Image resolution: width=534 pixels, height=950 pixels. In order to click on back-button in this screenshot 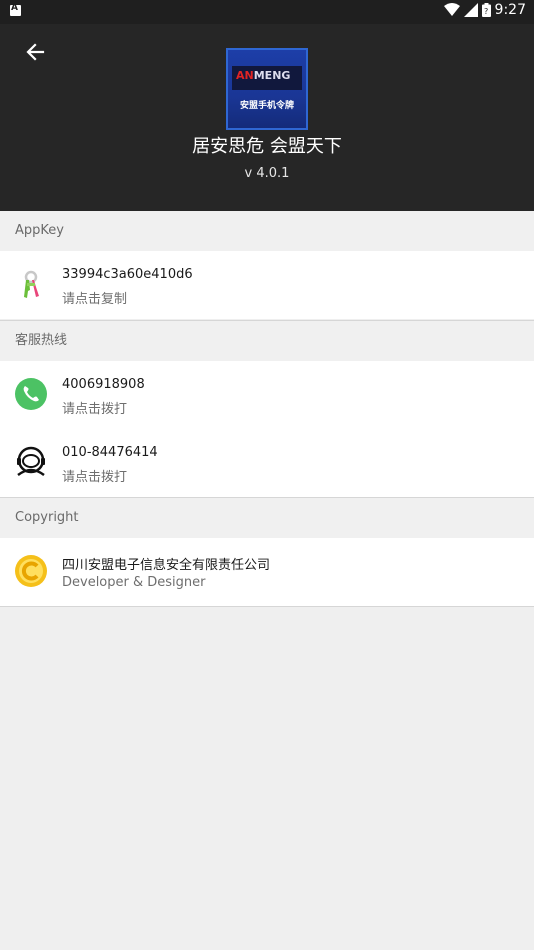, I will do `click(36, 52)`.